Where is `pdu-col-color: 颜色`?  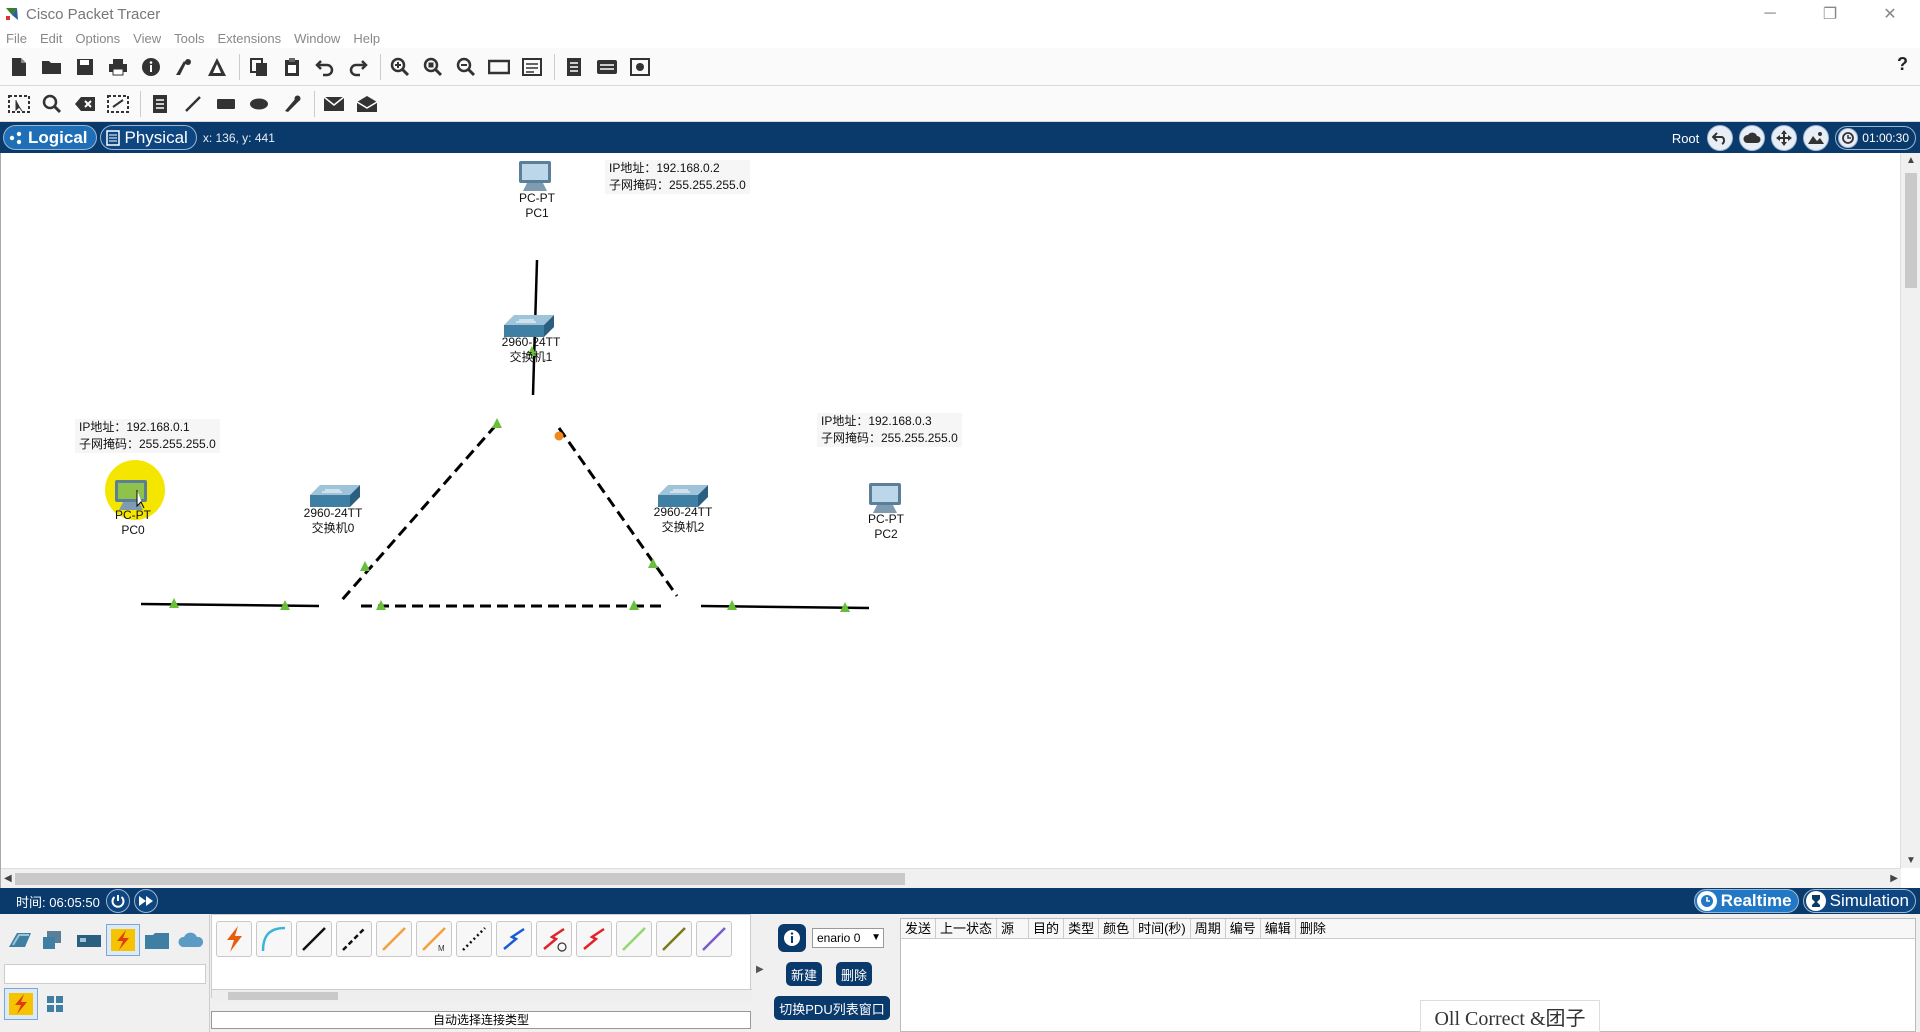 pdu-col-color: 颜色 is located at coordinates (1117, 928).